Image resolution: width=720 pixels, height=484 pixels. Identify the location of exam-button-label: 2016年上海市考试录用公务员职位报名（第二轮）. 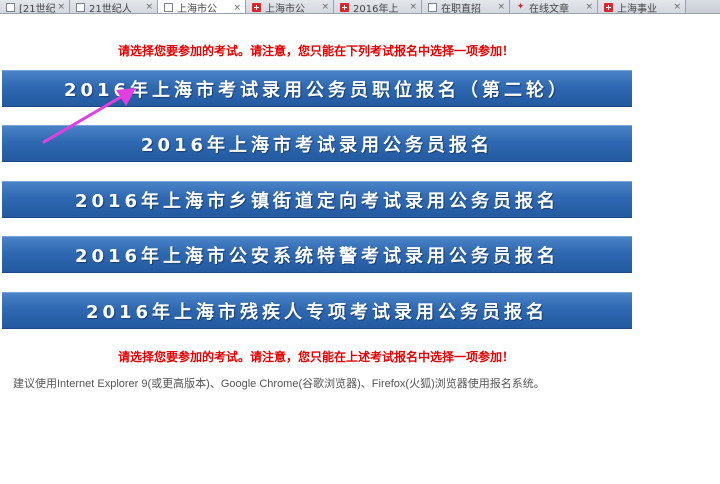
(317, 90).